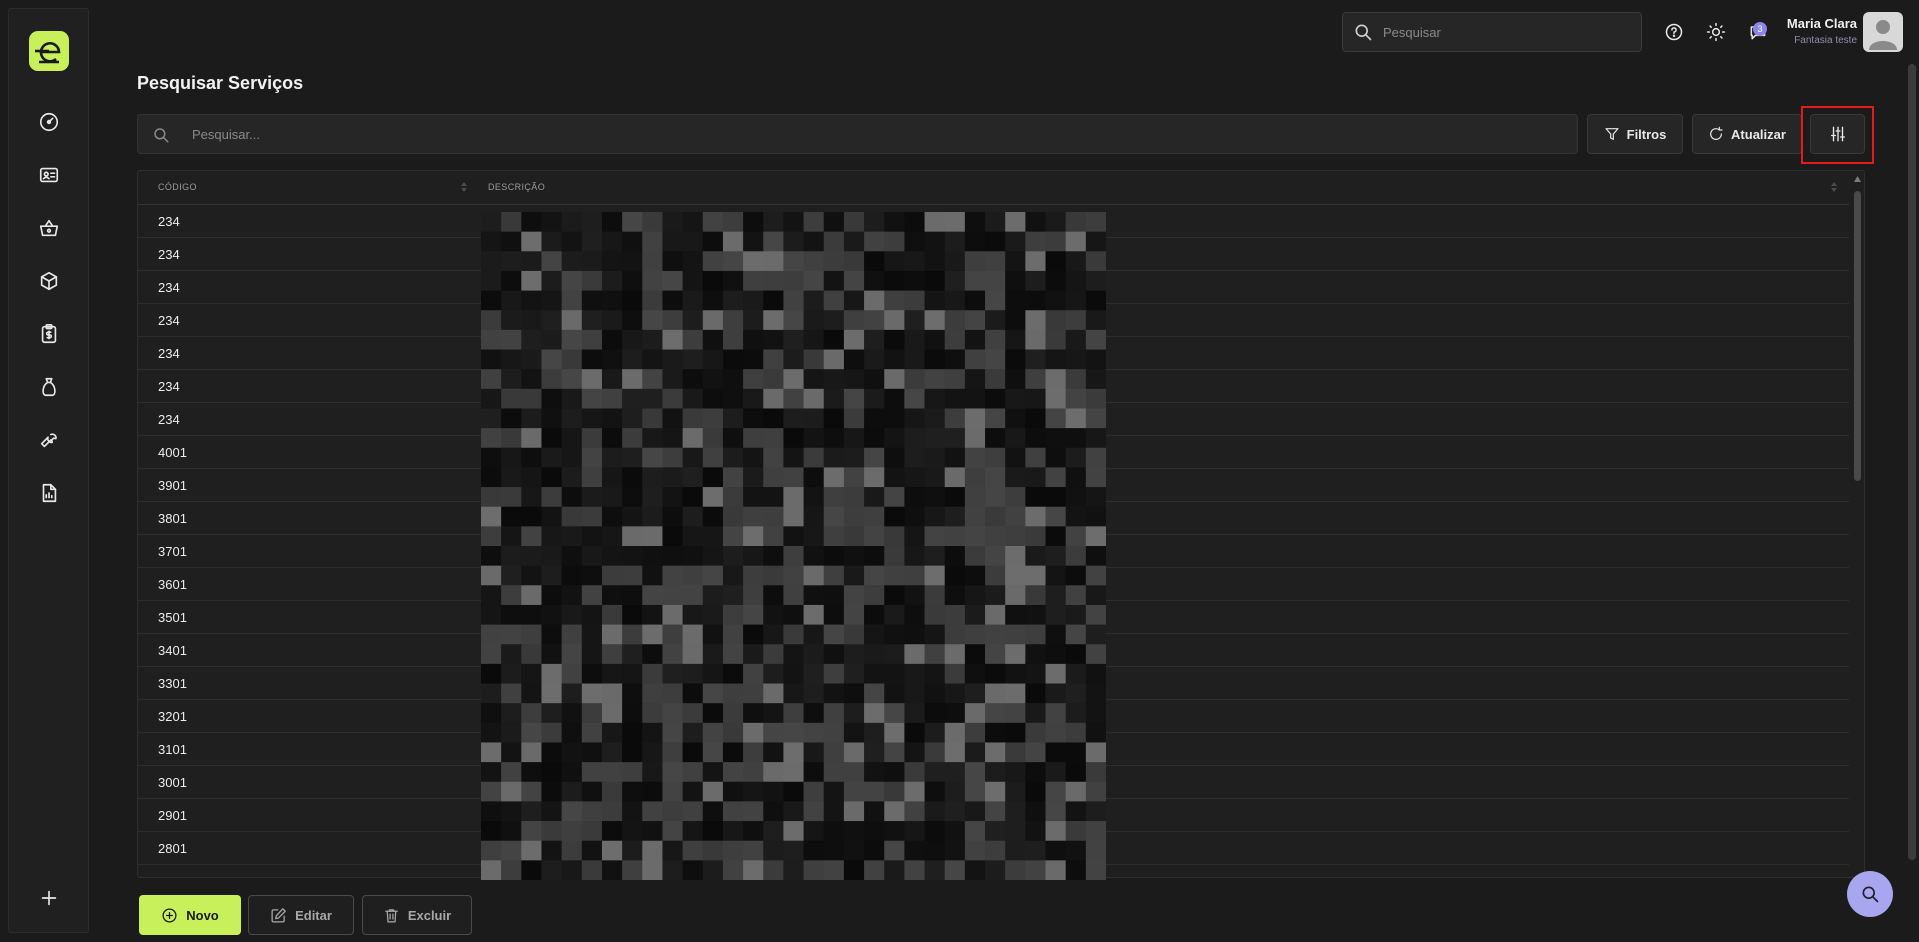 This screenshot has height=942, width=1919. Describe the element at coordinates (172, 617) in the screenshot. I see `row-code: 3501` at that location.